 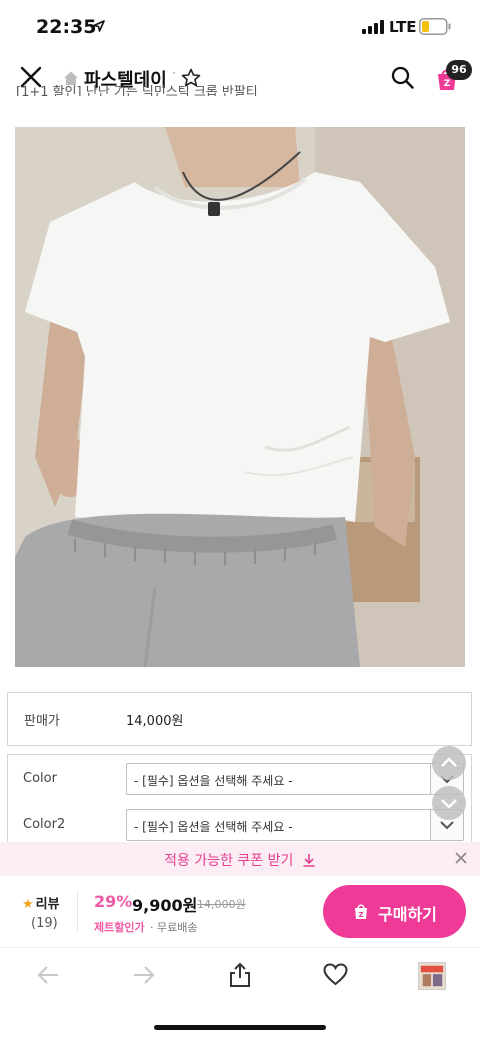 What do you see at coordinates (240, 26) in the screenshot?
I see `status-bar: 22:35 LTE` at bounding box center [240, 26].